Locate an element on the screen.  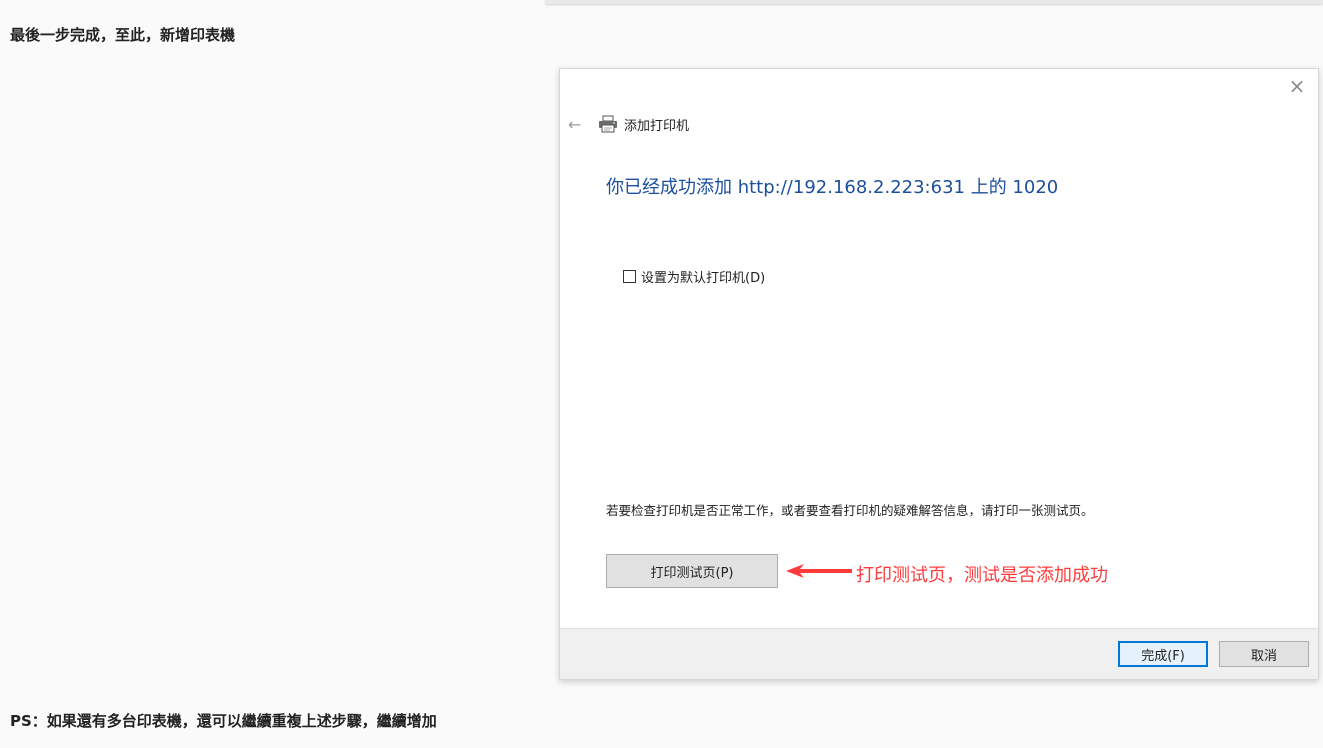
annotation-text: 打印测试页，测试是否添加成功 is located at coordinates (982, 575).